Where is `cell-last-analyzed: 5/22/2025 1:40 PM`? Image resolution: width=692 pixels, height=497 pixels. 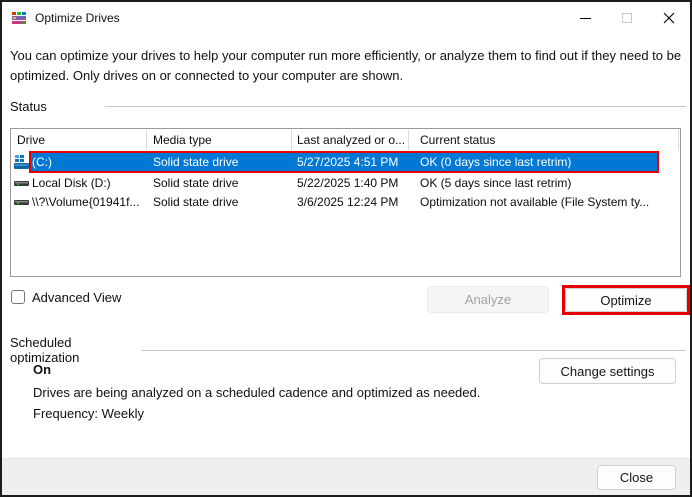
cell-last-analyzed: 5/22/2025 1:40 PM is located at coordinates (348, 182).